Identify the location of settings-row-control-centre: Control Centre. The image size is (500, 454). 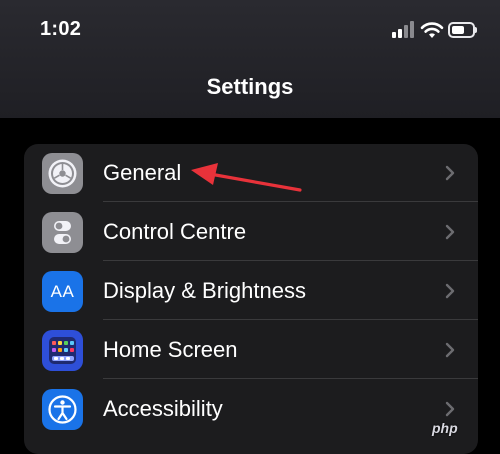
(251, 232).